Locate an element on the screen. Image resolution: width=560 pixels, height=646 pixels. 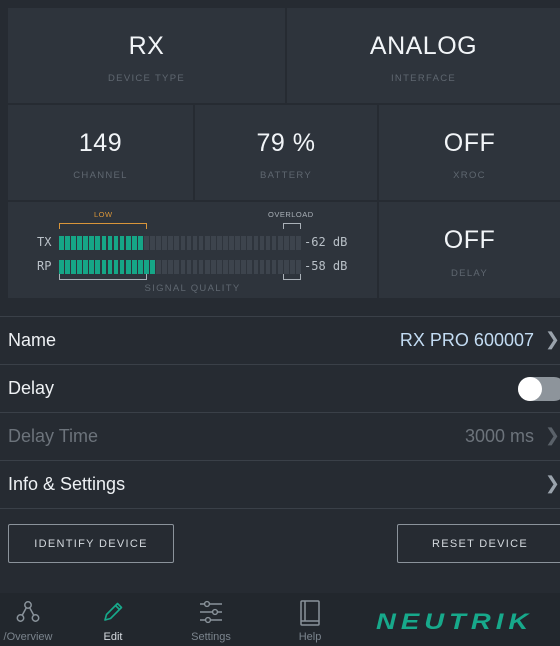
name-value: RX PRO 600007 is located at coordinates (466, 340).